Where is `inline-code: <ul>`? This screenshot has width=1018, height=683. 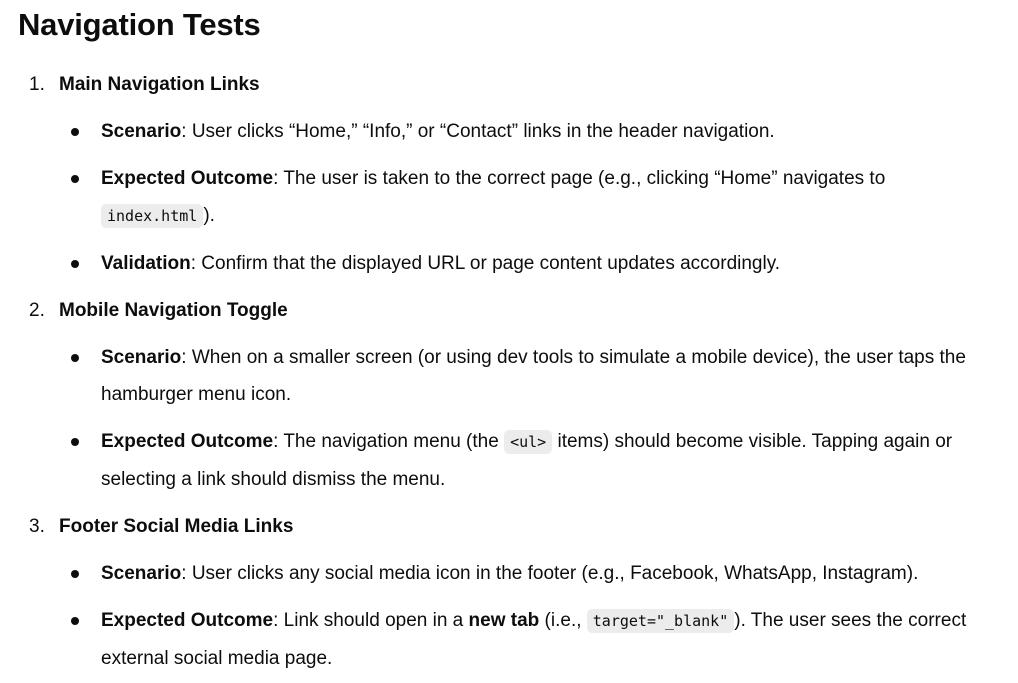
inline-code: <ul> is located at coordinates (528, 442).